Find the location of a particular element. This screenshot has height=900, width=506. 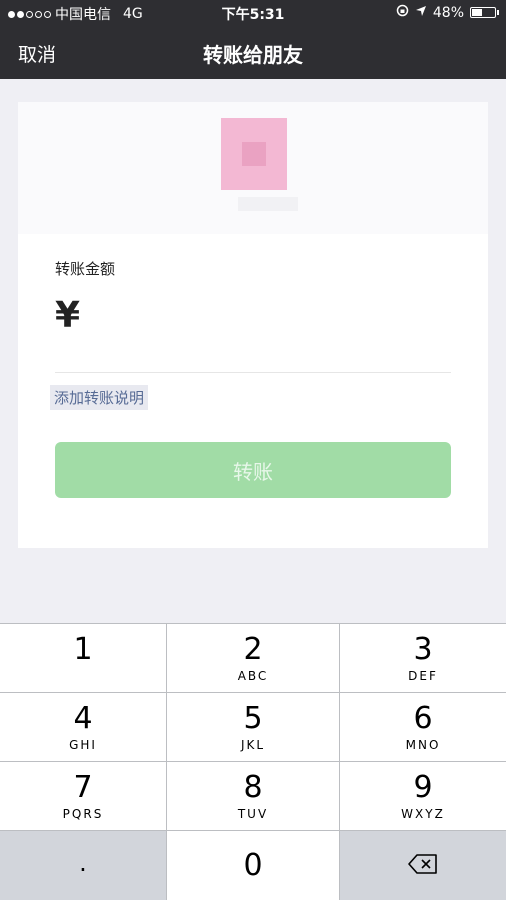

amount-label: 转账金额 is located at coordinates (85, 269).